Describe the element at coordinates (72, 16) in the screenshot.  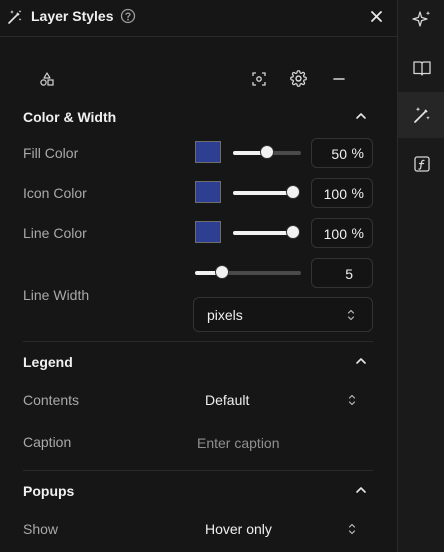
I see `panel-title: Layer Styles` at that location.